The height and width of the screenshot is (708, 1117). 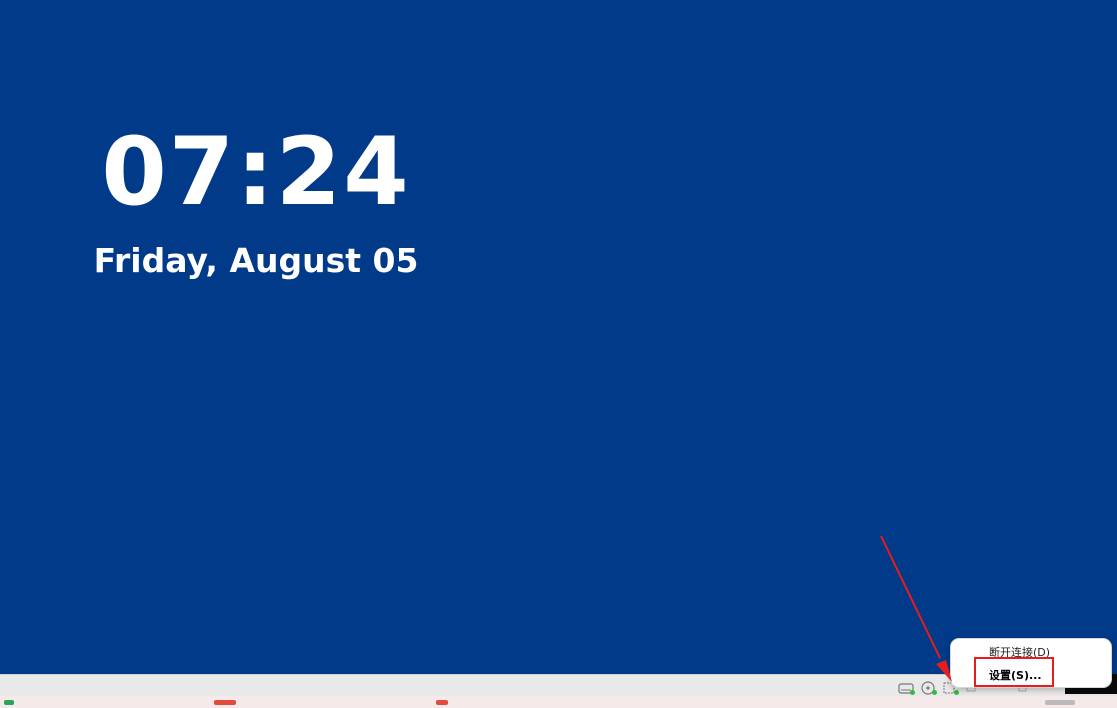 I want to click on drive-icon, so click(x=906, y=687).